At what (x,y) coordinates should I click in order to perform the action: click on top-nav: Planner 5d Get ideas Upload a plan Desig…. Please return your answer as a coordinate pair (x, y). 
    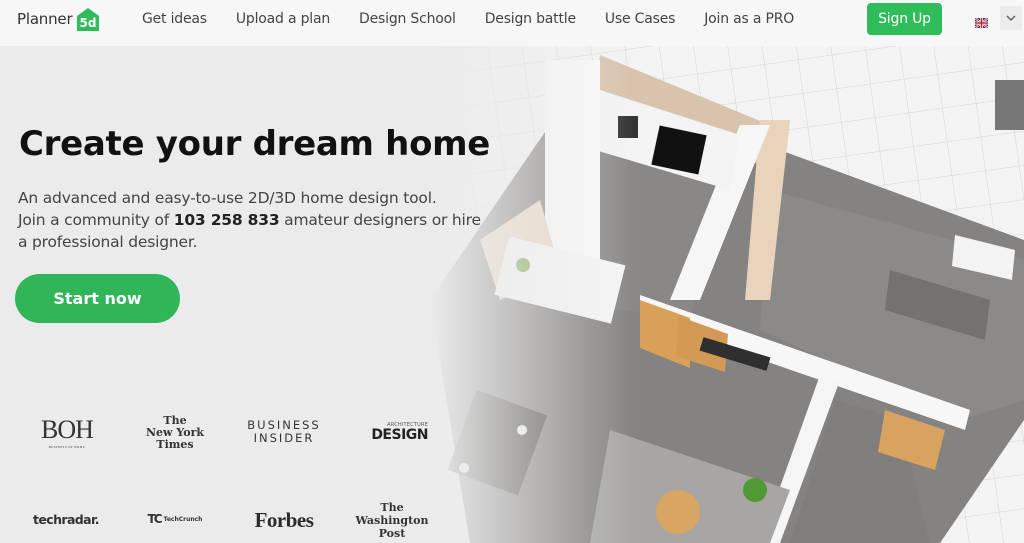
    Looking at the image, I should click on (512, 23).